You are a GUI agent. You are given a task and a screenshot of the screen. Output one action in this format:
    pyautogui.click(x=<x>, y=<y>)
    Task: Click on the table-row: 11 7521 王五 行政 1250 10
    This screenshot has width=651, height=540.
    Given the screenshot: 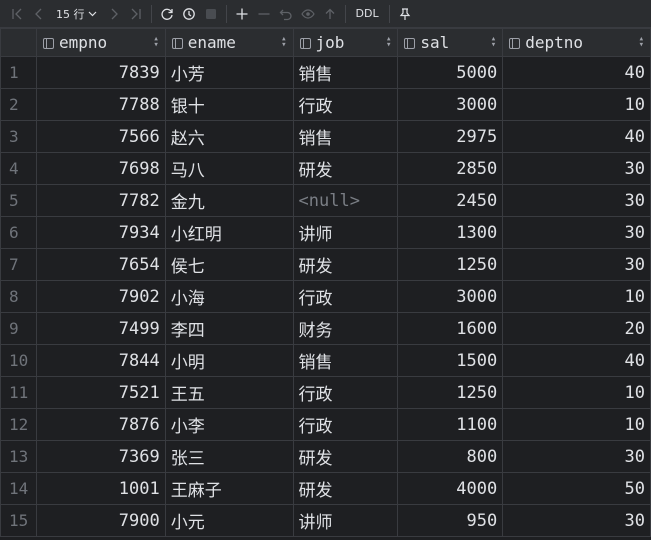 What is the action you would take?
    pyautogui.click(x=325, y=392)
    